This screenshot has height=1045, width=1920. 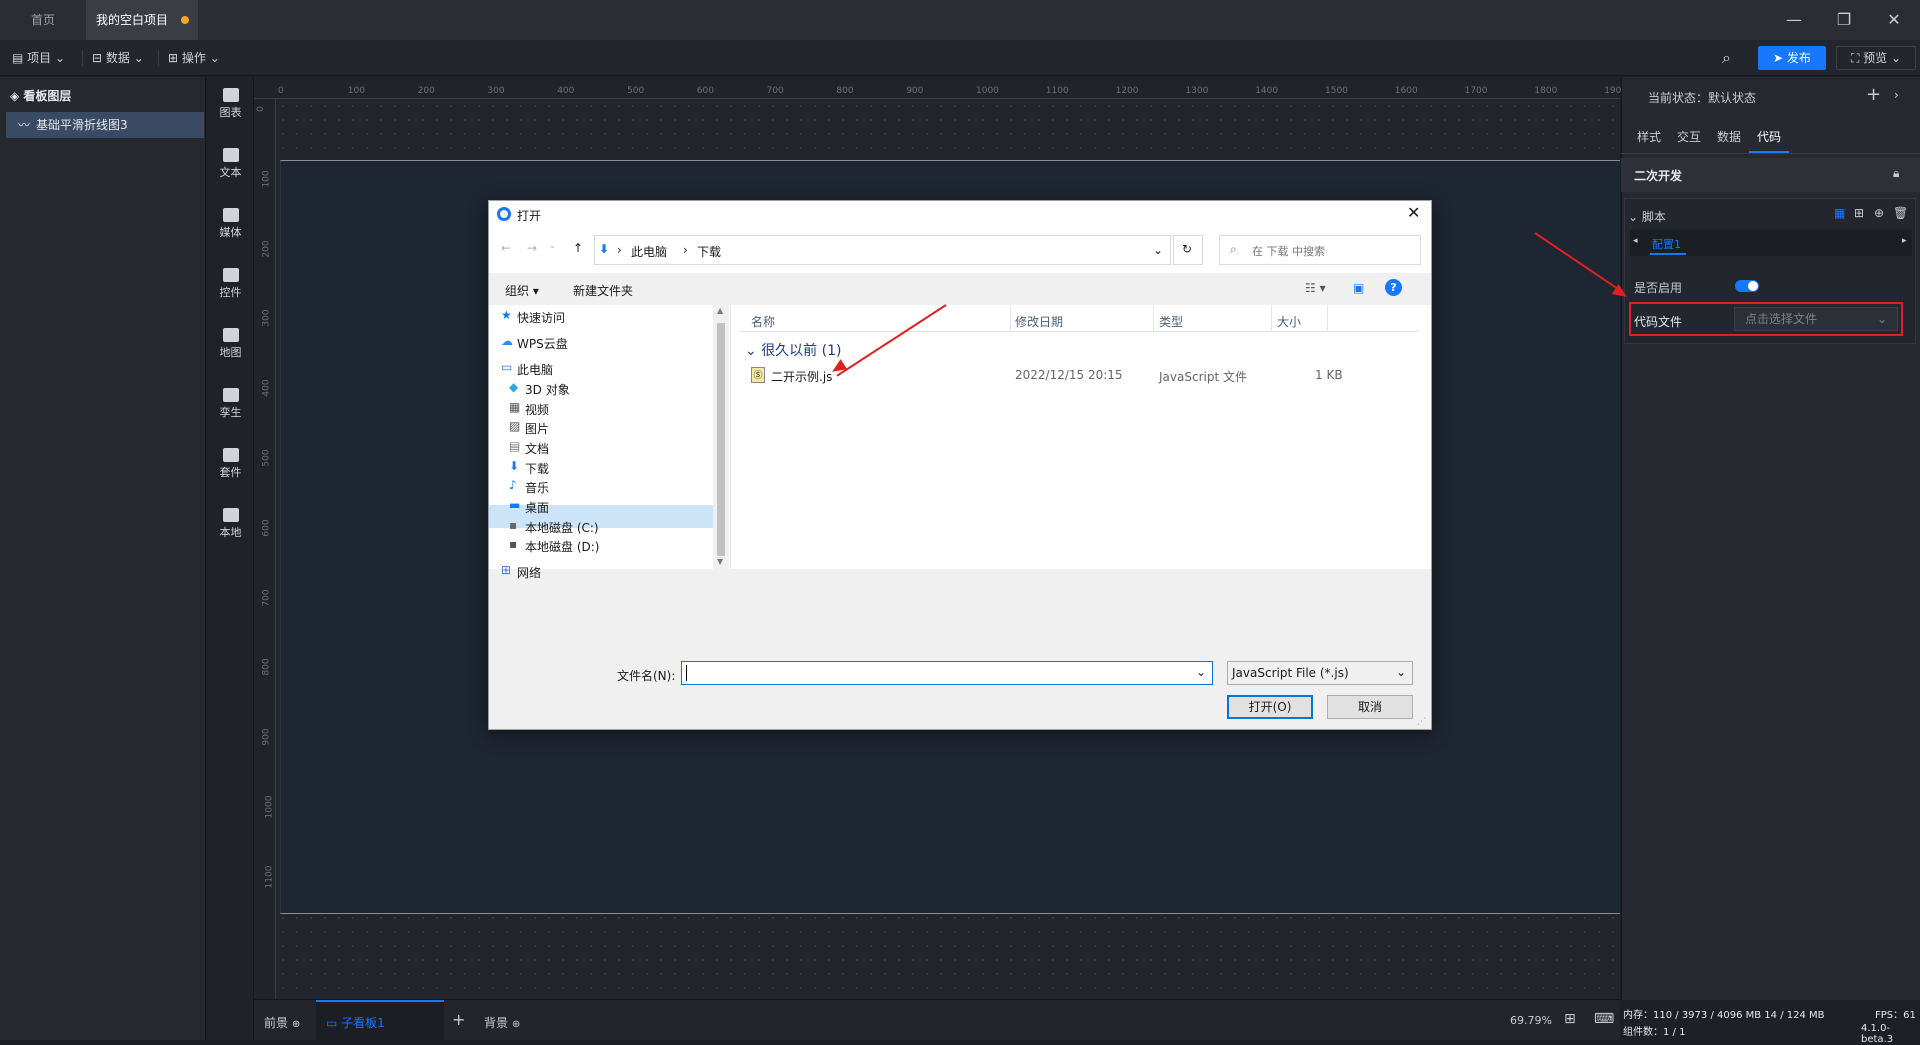 What do you see at coordinates (947, 673) in the screenshot?
I see `filename-input: ⌄` at bounding box center [947, 673].